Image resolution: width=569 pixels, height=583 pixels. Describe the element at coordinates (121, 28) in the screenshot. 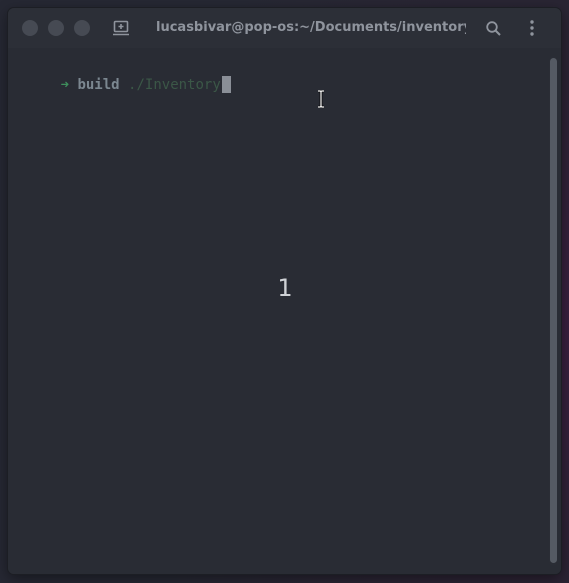

I see `new-tab-icon` at that location.